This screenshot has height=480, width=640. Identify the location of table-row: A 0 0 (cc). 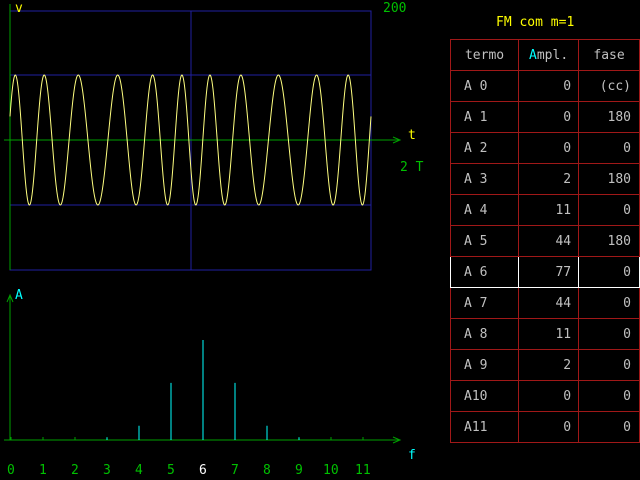
(544, 86).